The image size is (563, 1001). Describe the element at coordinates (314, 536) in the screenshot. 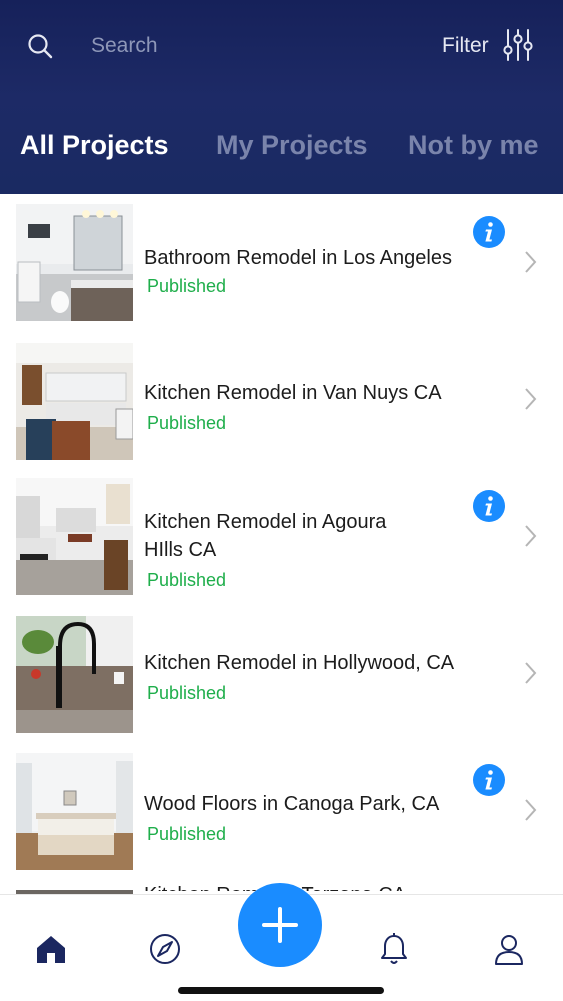

I see `project-title: Kitchen Remodel in Agoura HIlls CA` at that location.